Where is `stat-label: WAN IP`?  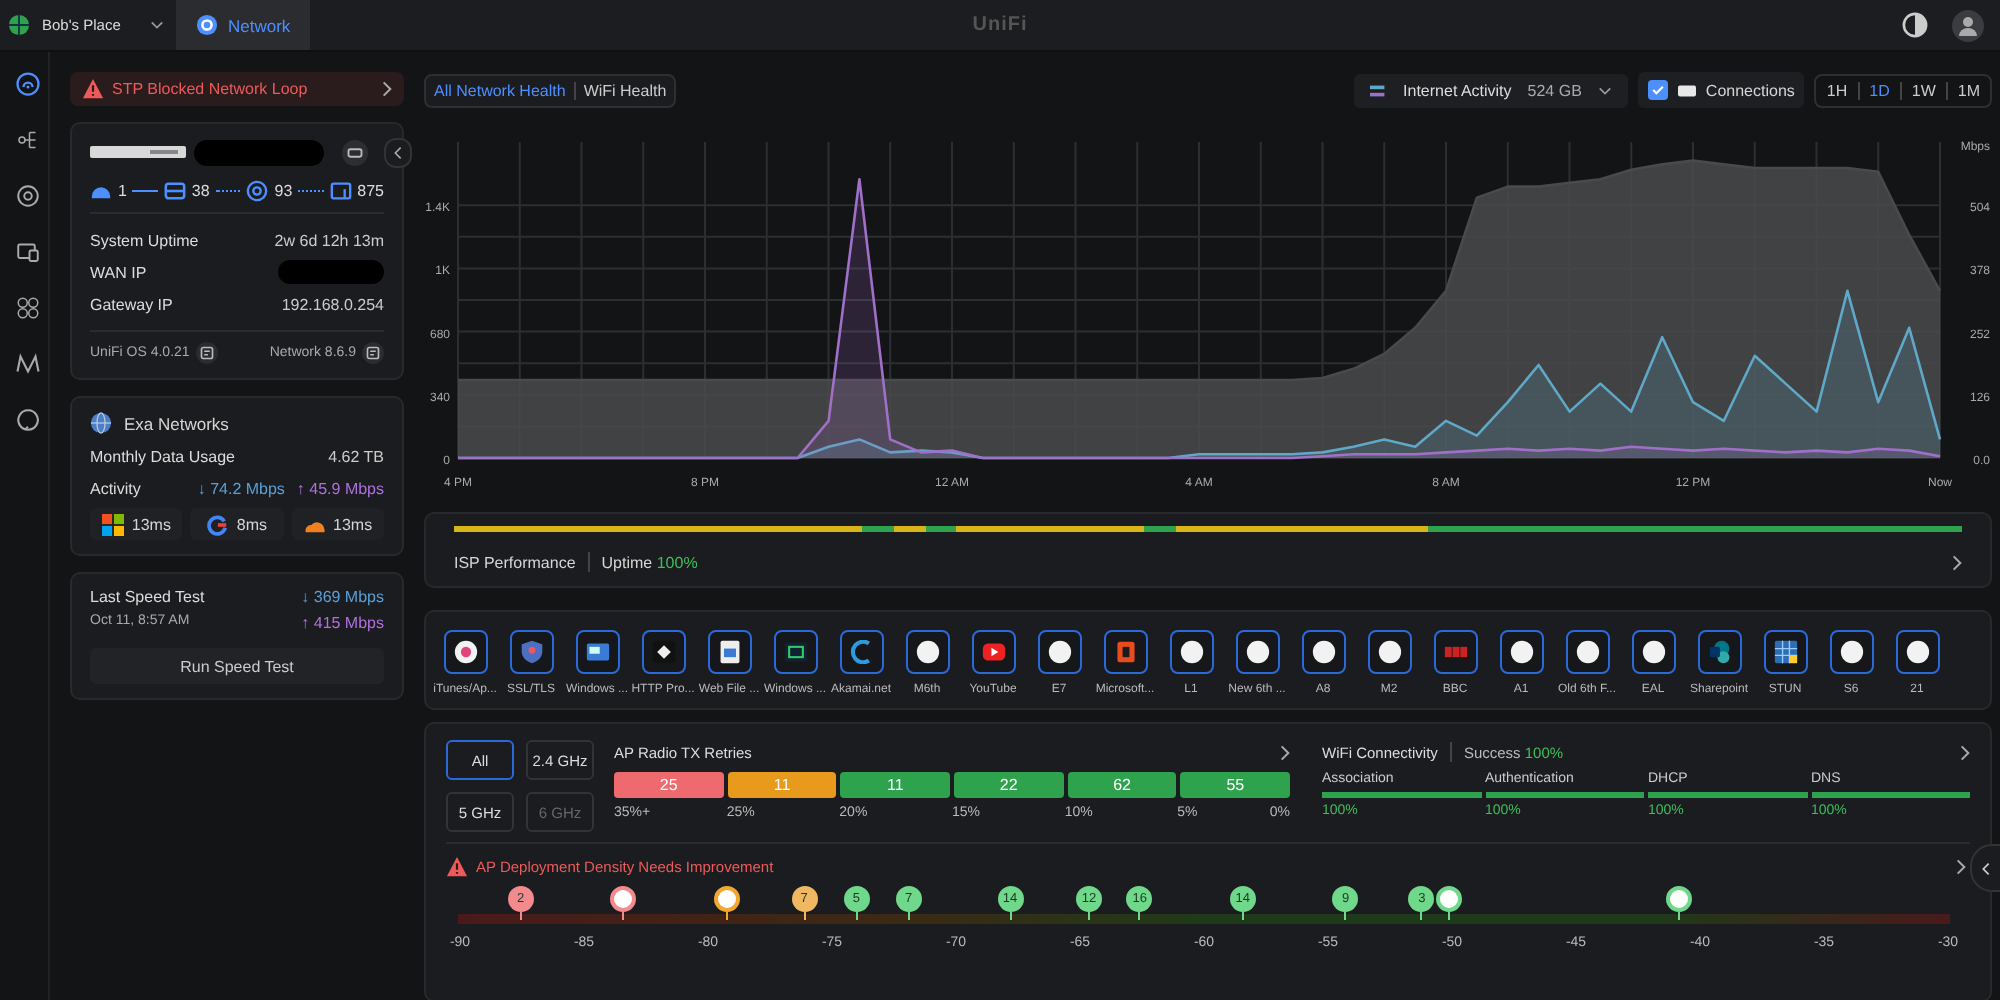 stat-label: WAN IP is located at coordinates (118, 272).